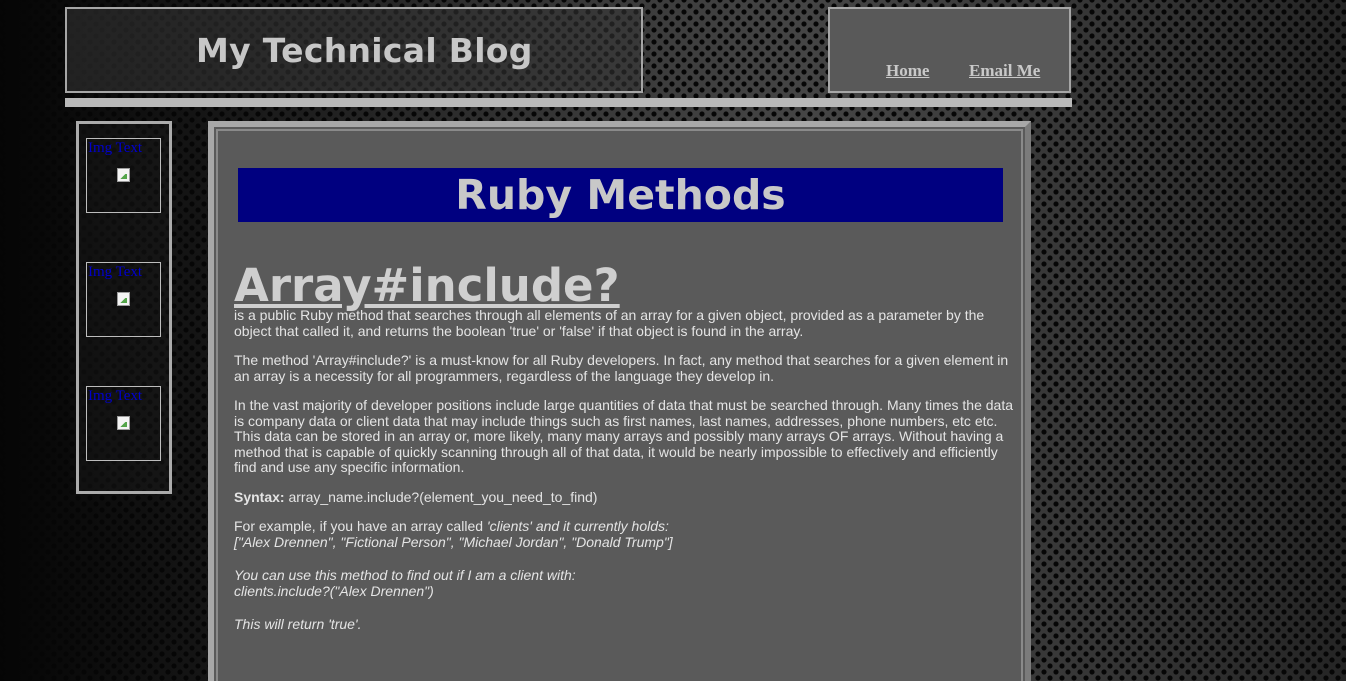 Image resolution: width=1346 pixels, height=681 pixels. I want to click on top-nav: Home Email Me, so click(949, 50).